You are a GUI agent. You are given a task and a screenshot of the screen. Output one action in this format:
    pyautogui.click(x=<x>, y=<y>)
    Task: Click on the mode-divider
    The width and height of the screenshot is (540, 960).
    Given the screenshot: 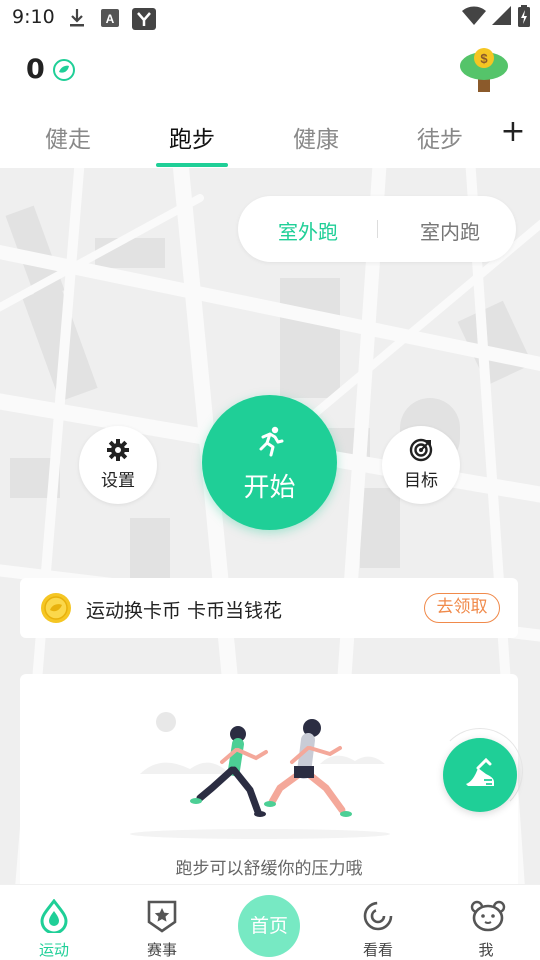 What is the action you would take?
    pyautogui.click(x=377, y=229)
    